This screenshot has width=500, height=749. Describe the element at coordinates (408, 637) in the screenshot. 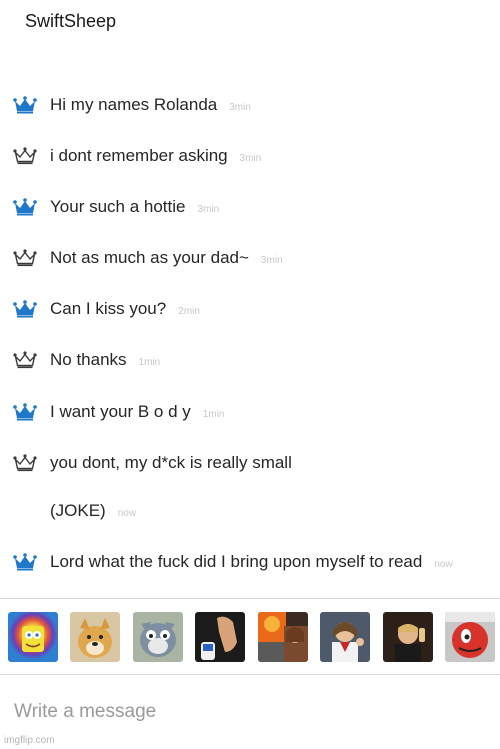

I see `toast-icon` at that location.